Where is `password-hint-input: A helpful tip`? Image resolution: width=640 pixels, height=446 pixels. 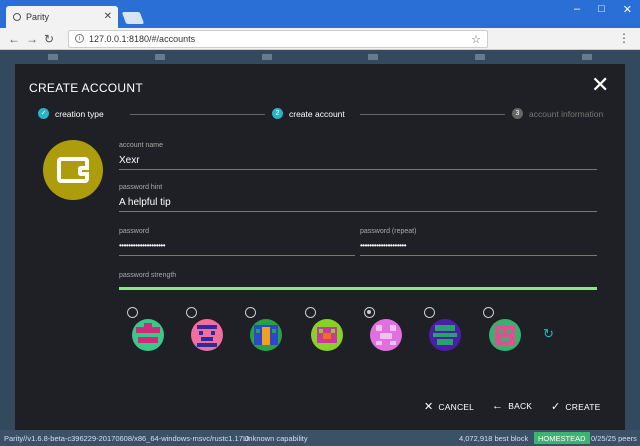 password-hint-input: A helpful tip is located at coordinates (358, 204).